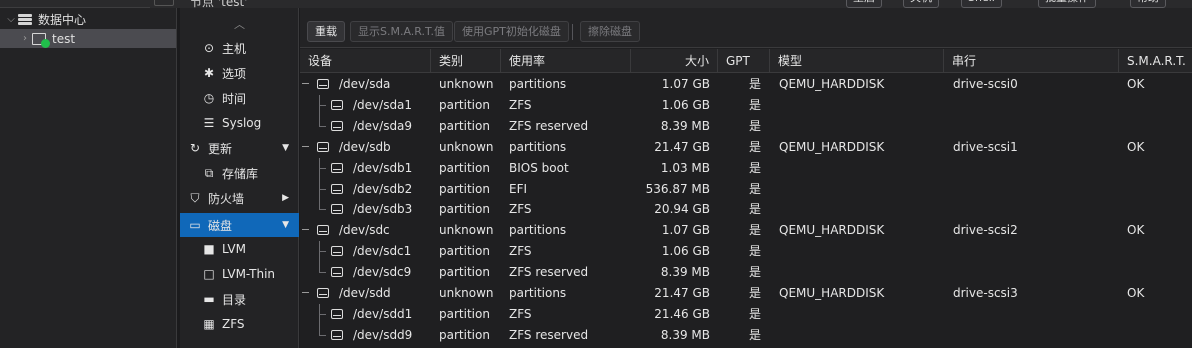 The height and width of the screenshot is (348, 1192). Describe the element at coordinates (239, 48) in the screenshot. I see `menu-item-host: ⊙ 主机` at that location.